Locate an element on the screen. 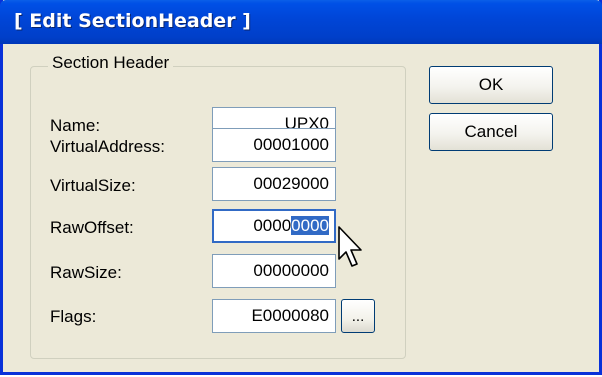 This screenshot has height=377, width=602. raw-offset-label: RawOffset: is located at coordinates (92, 227).